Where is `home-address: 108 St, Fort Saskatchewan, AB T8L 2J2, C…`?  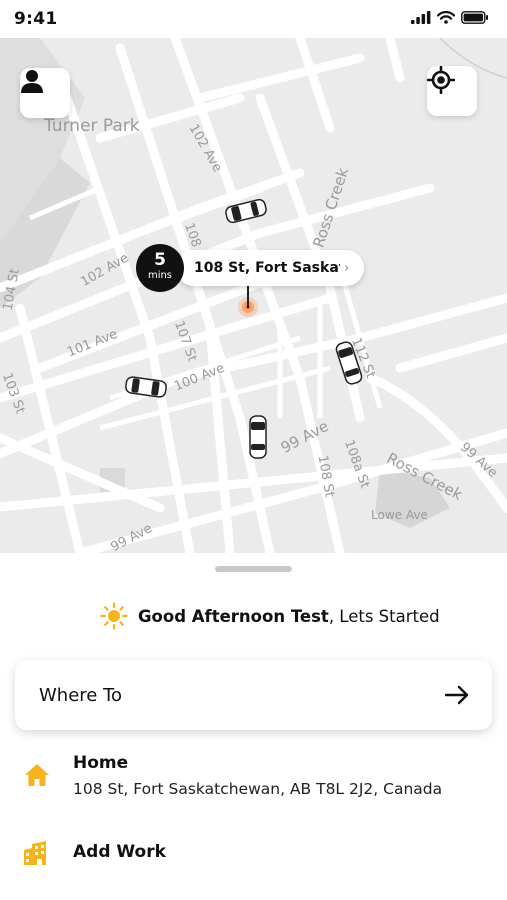 home-address: 108 St, Fort Saskatchewan, AB T8L 2J2, C… is located at coordinates (258, 789).